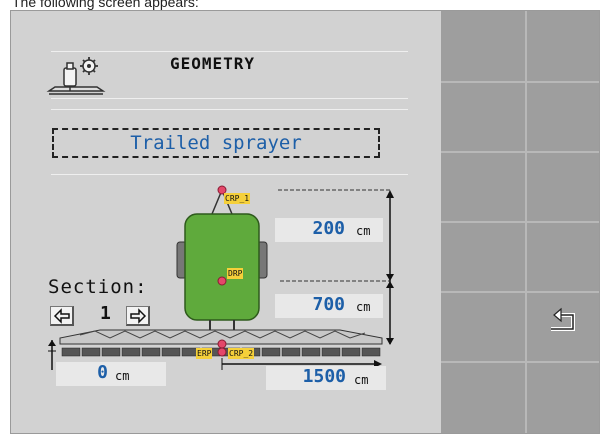  I want to click on sprayer-type-label: Trailed sprayer, so click(216, 143).